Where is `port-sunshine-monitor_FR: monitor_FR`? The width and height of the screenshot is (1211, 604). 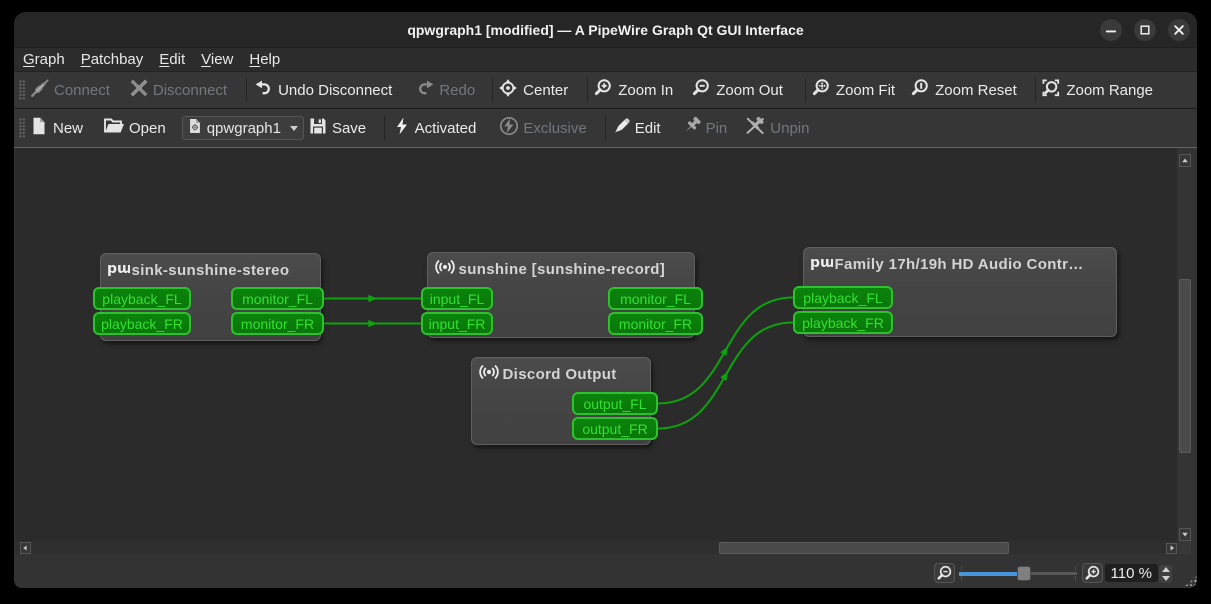
port-sunshine-monitor_FR: monitor_FR is located at coordinates (655, 323).